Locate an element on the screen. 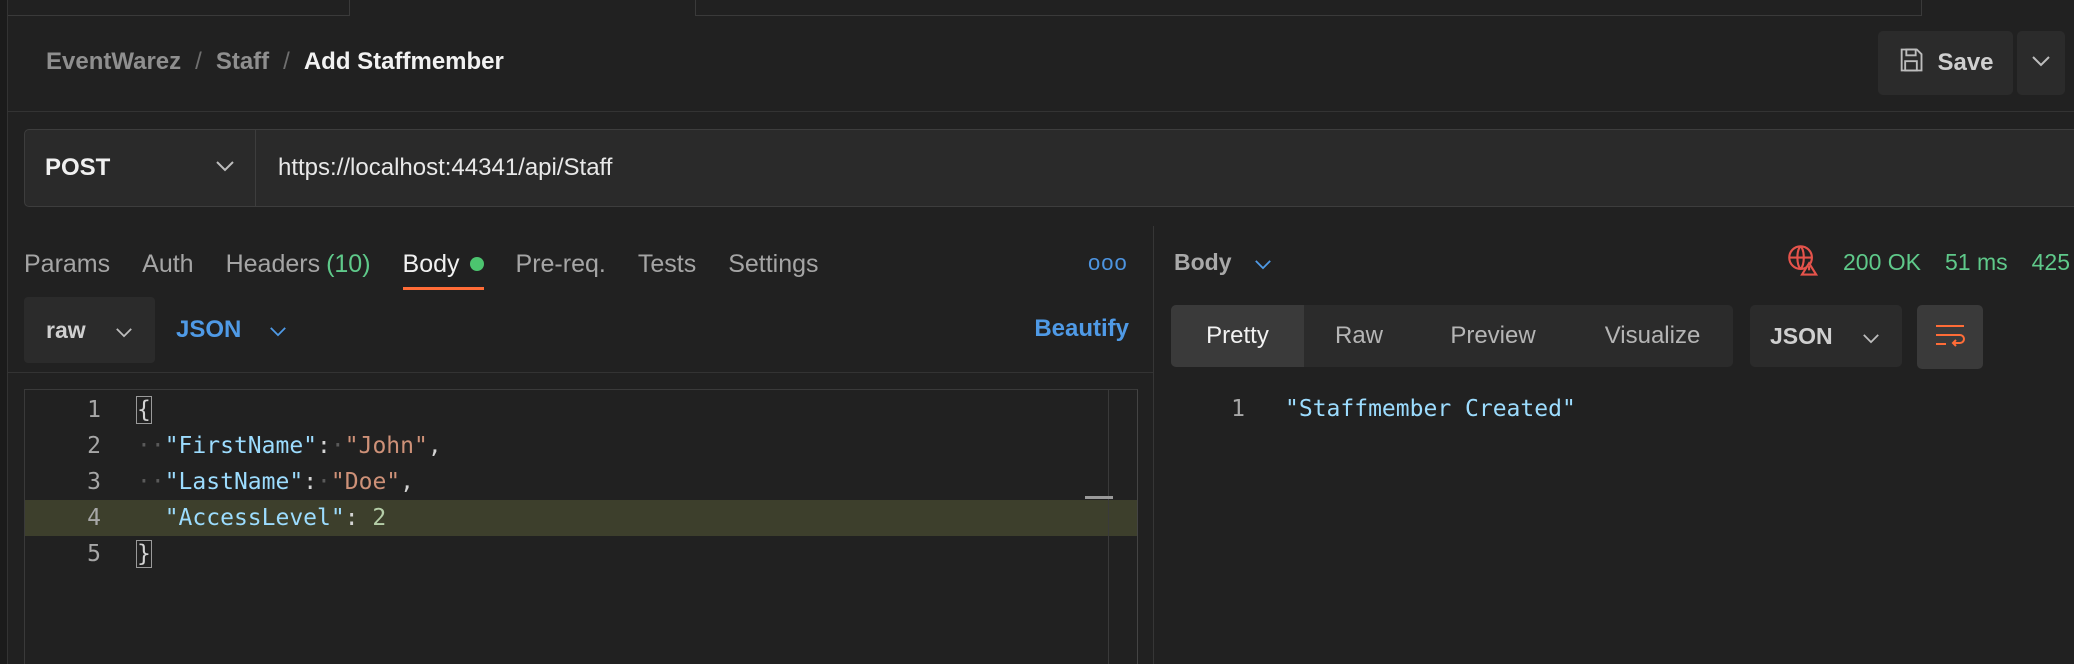 The width and height of the screenshot is (2074, 664). tab-label: Auth is located at coordinates (168, 263).